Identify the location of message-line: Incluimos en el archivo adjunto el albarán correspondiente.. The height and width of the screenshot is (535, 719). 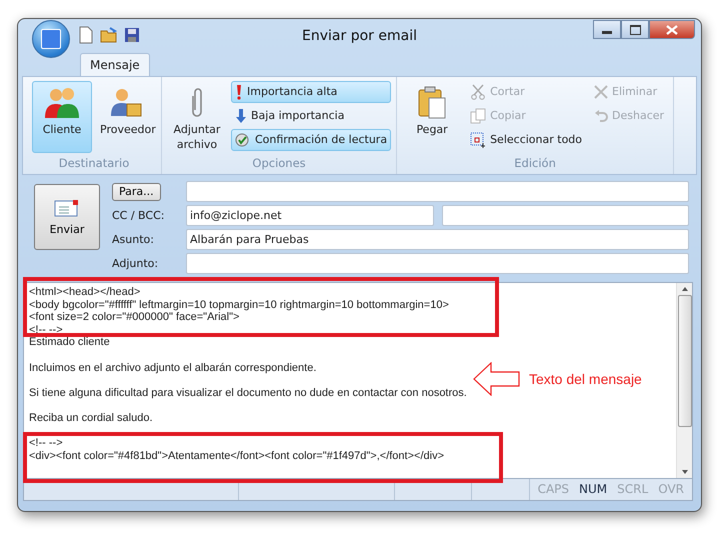
(173, 368).